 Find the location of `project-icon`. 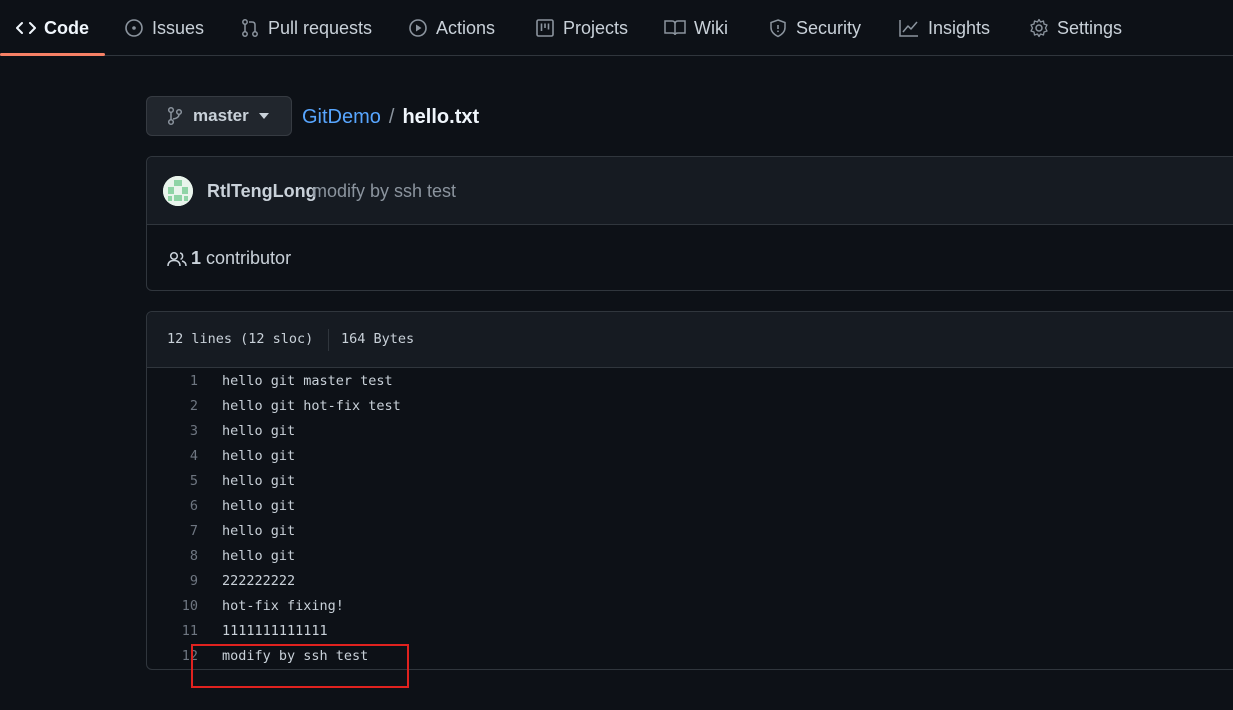

project-icon is located at coordinates (545, 28).